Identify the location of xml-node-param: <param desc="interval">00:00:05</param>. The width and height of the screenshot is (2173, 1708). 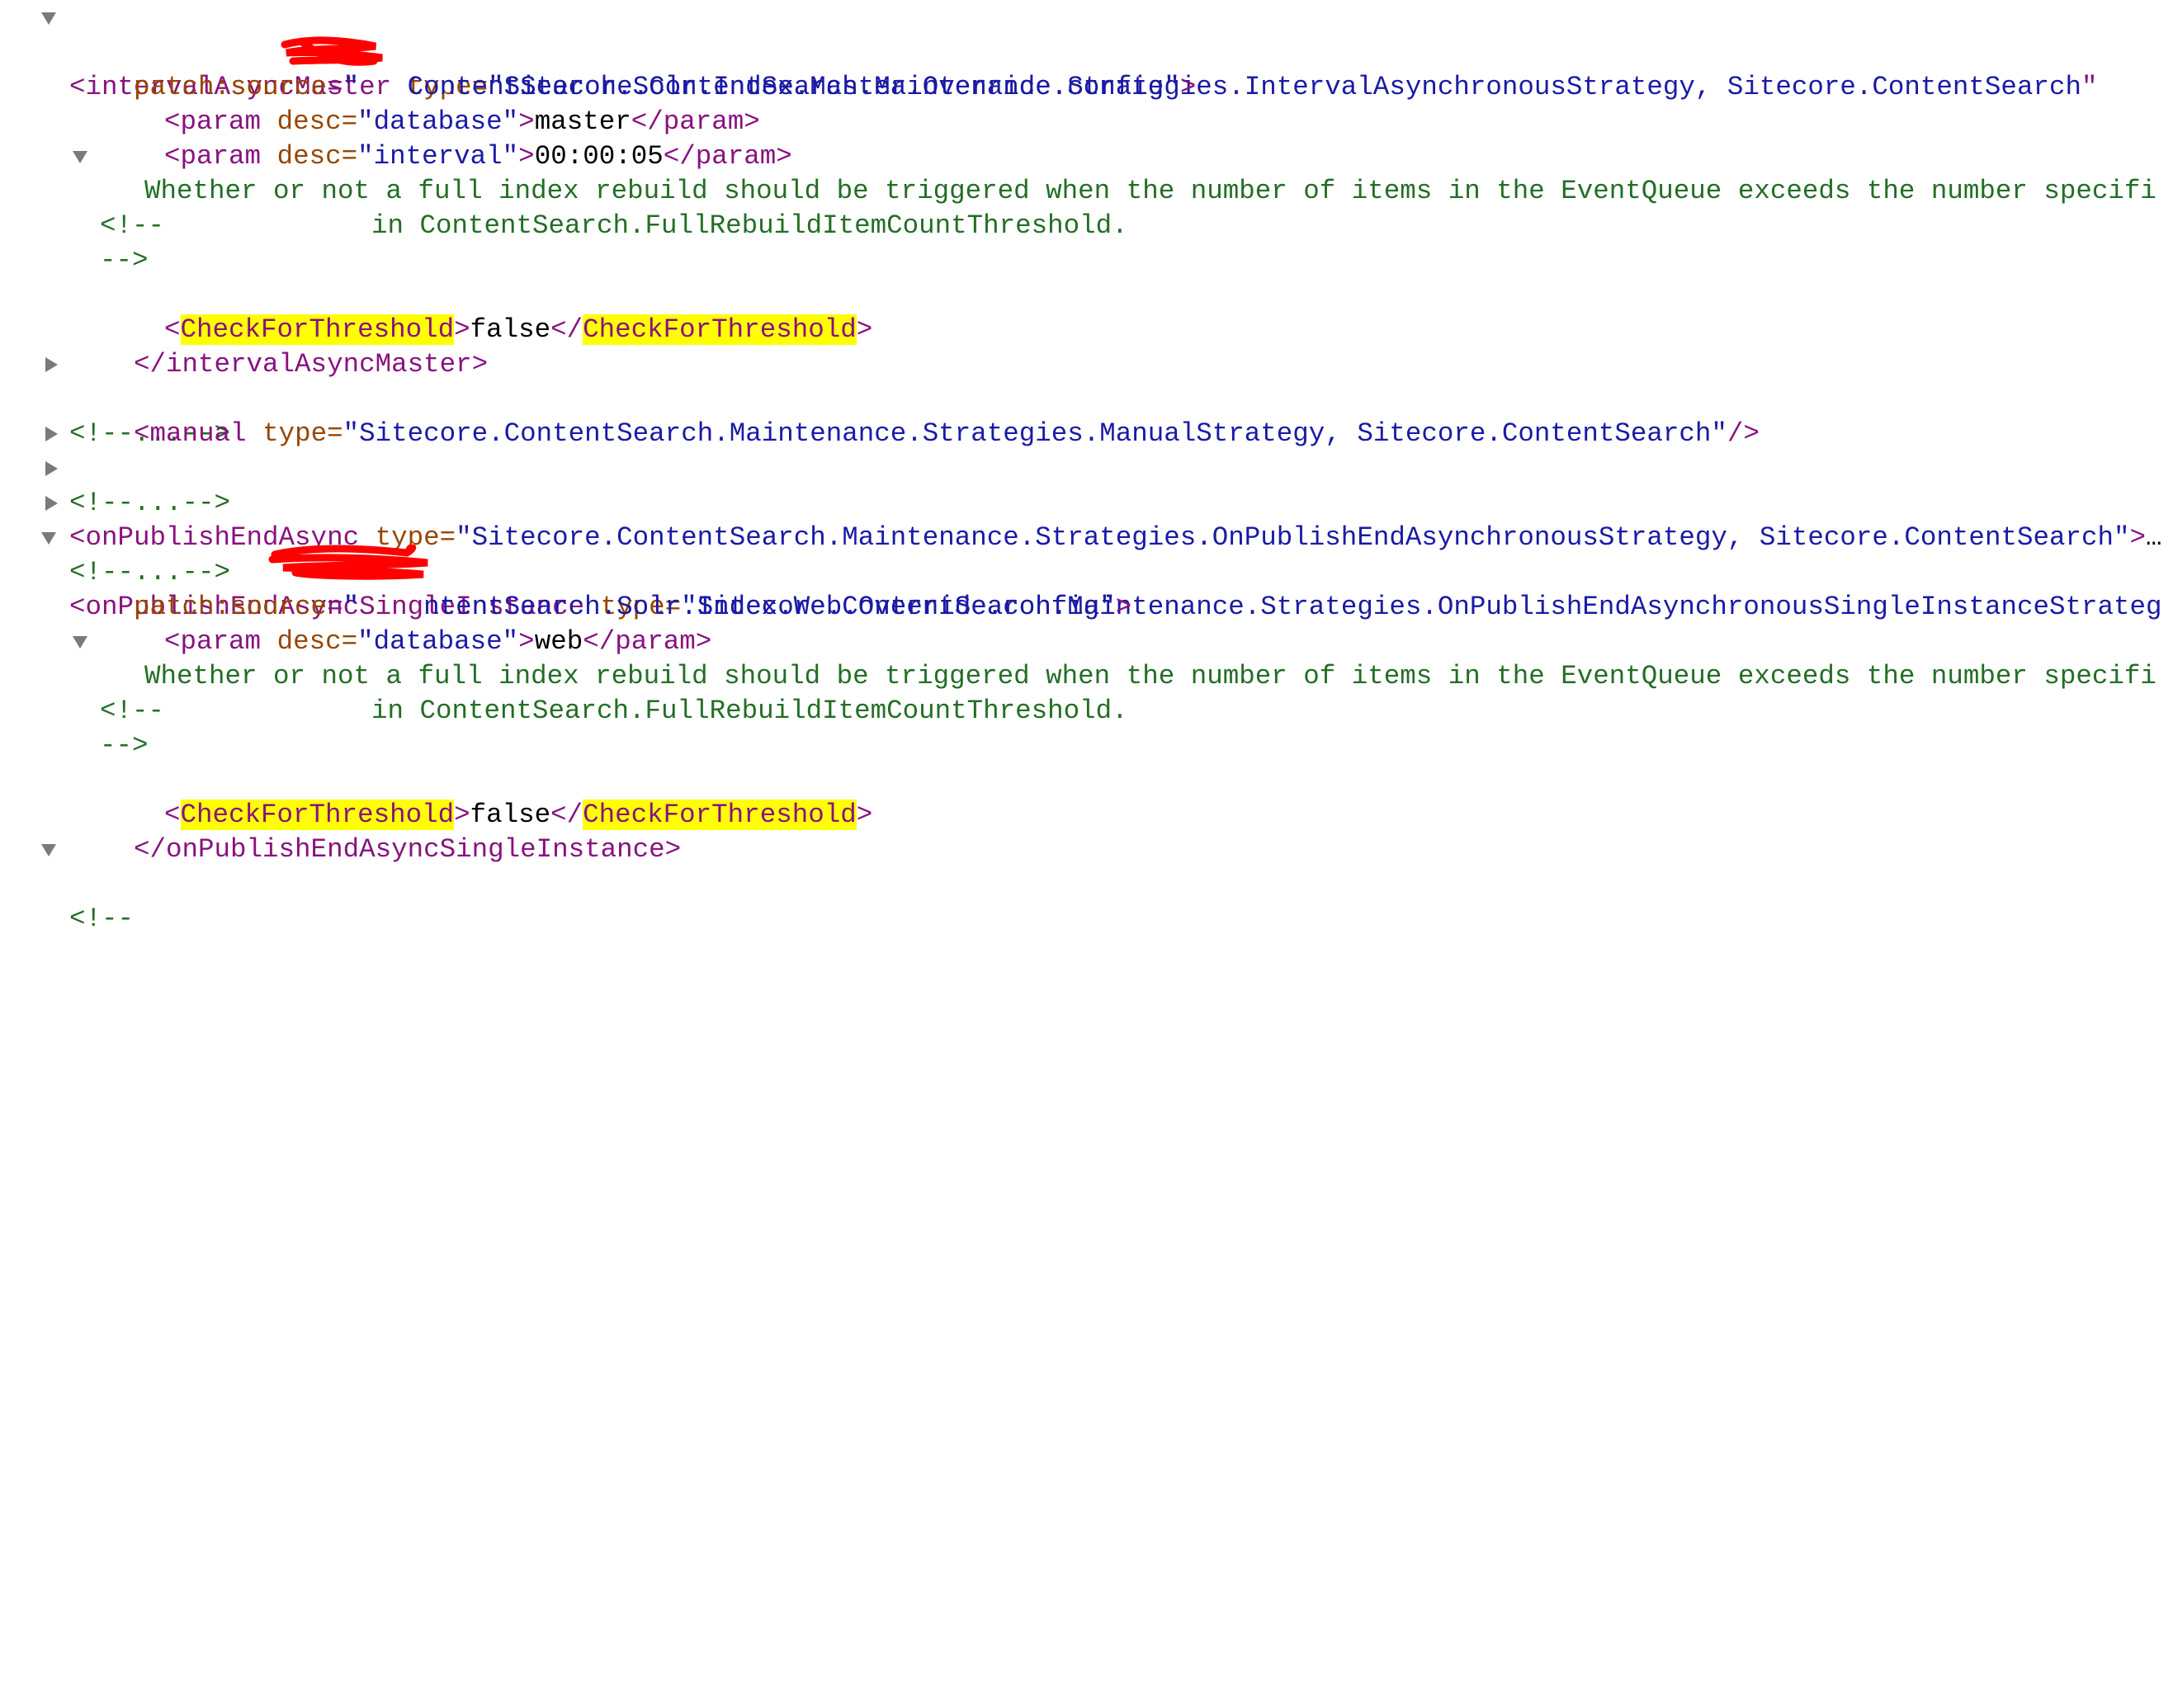
(446, 138).